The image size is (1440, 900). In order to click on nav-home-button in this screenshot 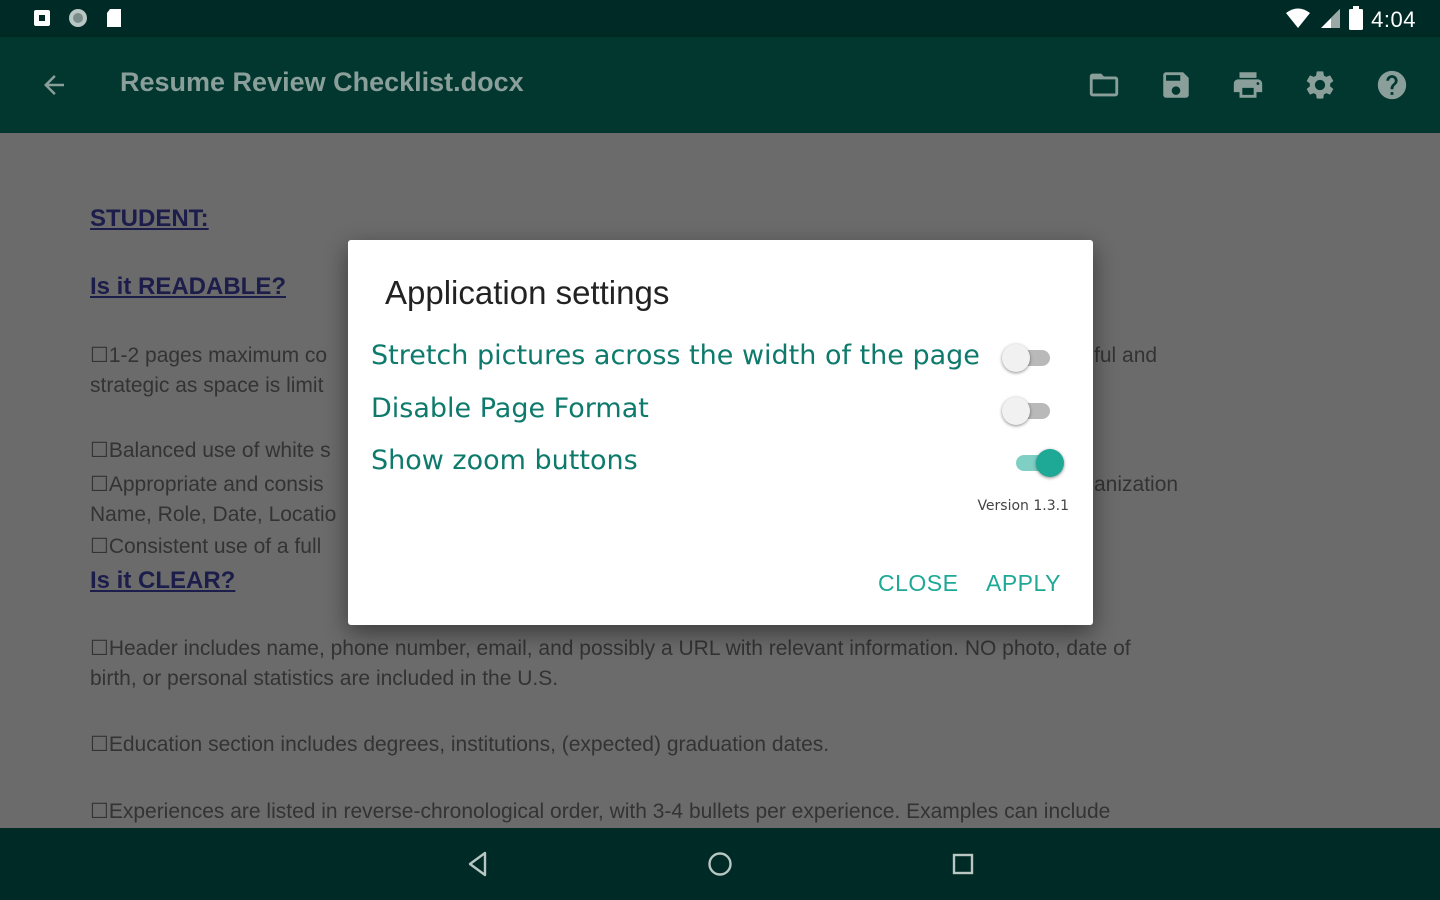, I will do `click(720, 864)`.